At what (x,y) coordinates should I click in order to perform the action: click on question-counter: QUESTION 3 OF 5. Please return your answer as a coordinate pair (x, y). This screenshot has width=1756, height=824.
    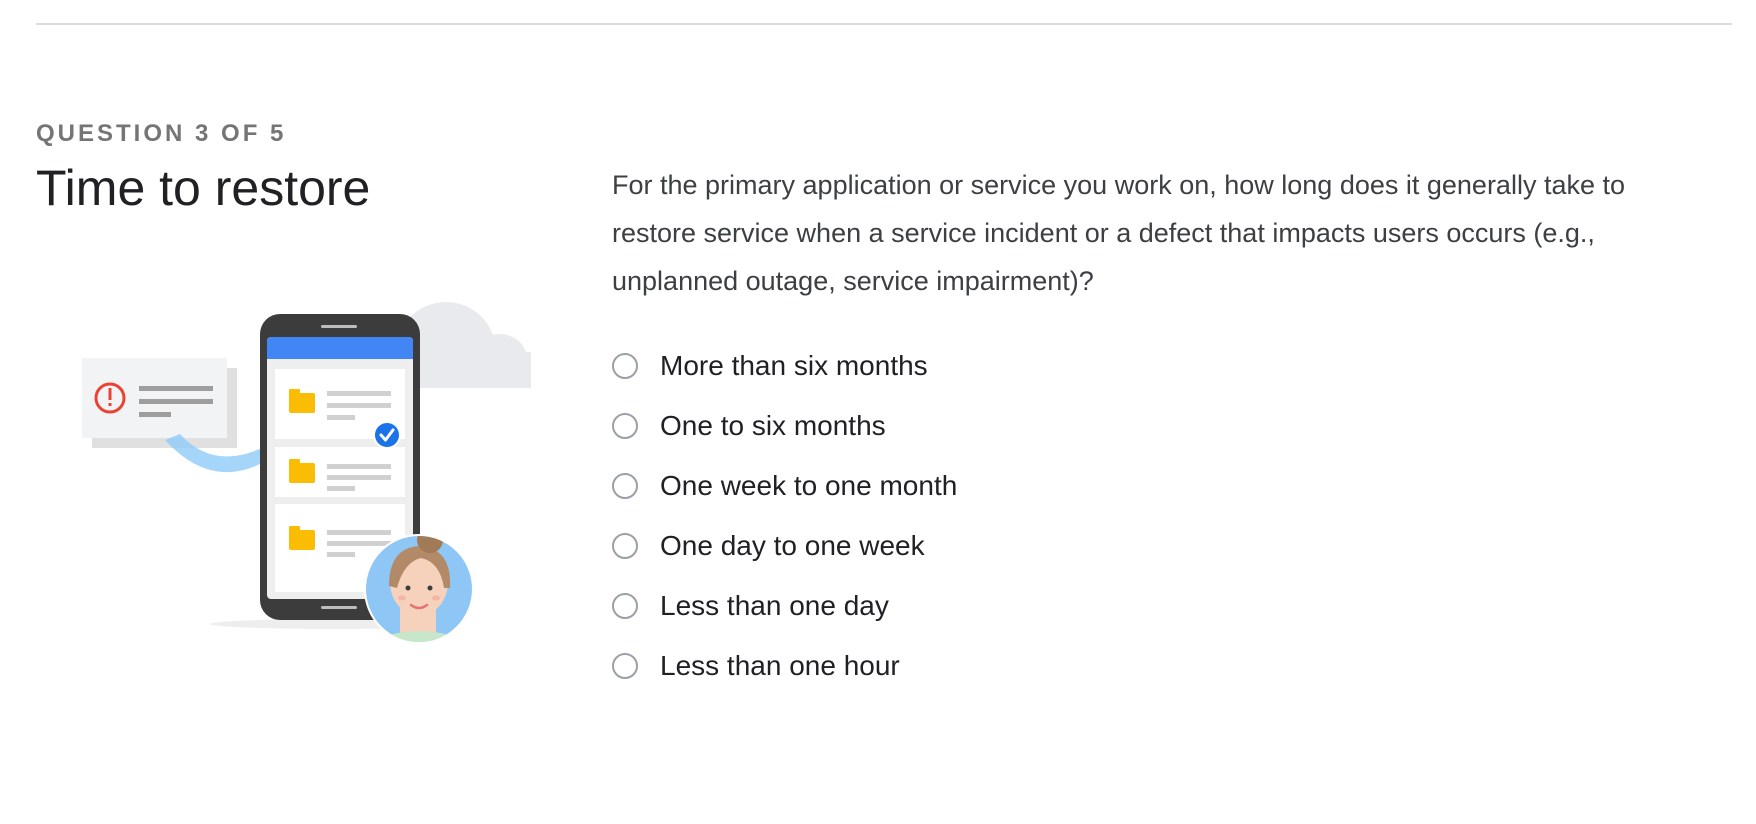
    Looking at the image, I should click on (161, 133).